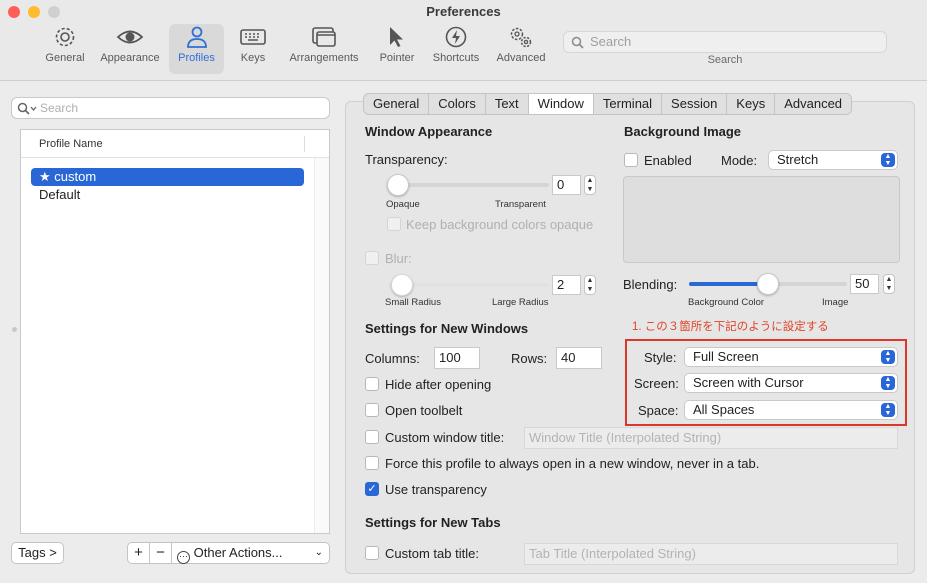 This screenshot has width=927, height=583. I want to click on lightning-icon, so click(456, 37).